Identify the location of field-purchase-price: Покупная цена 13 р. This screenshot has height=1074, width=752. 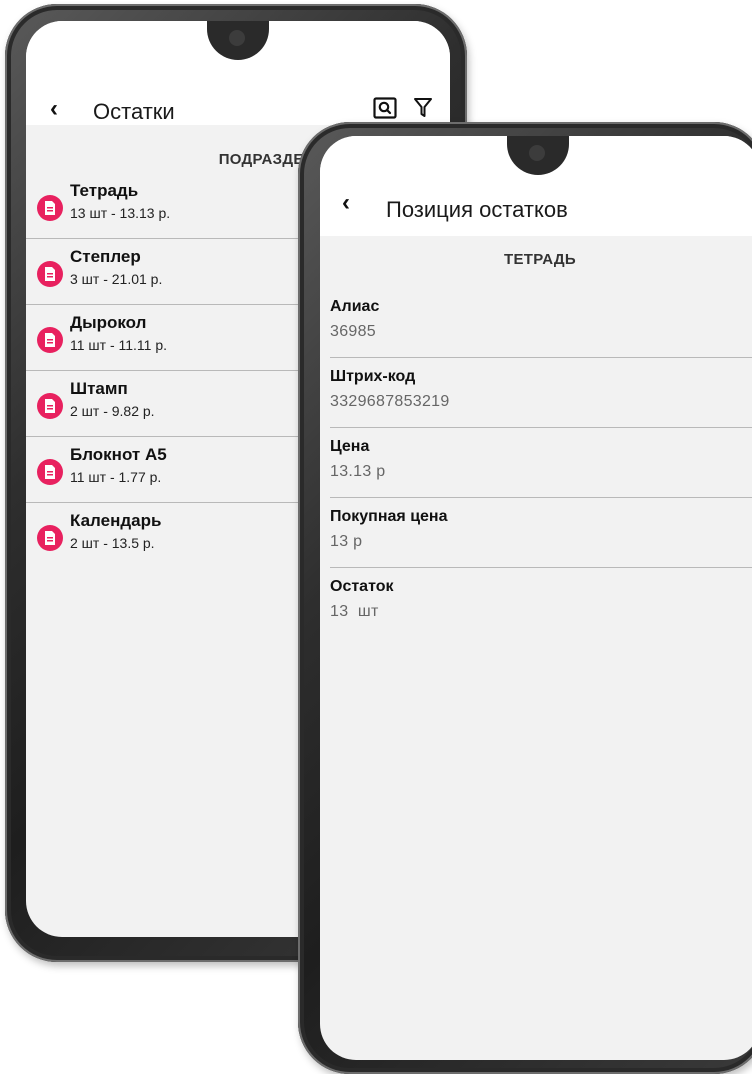
(541, 533).